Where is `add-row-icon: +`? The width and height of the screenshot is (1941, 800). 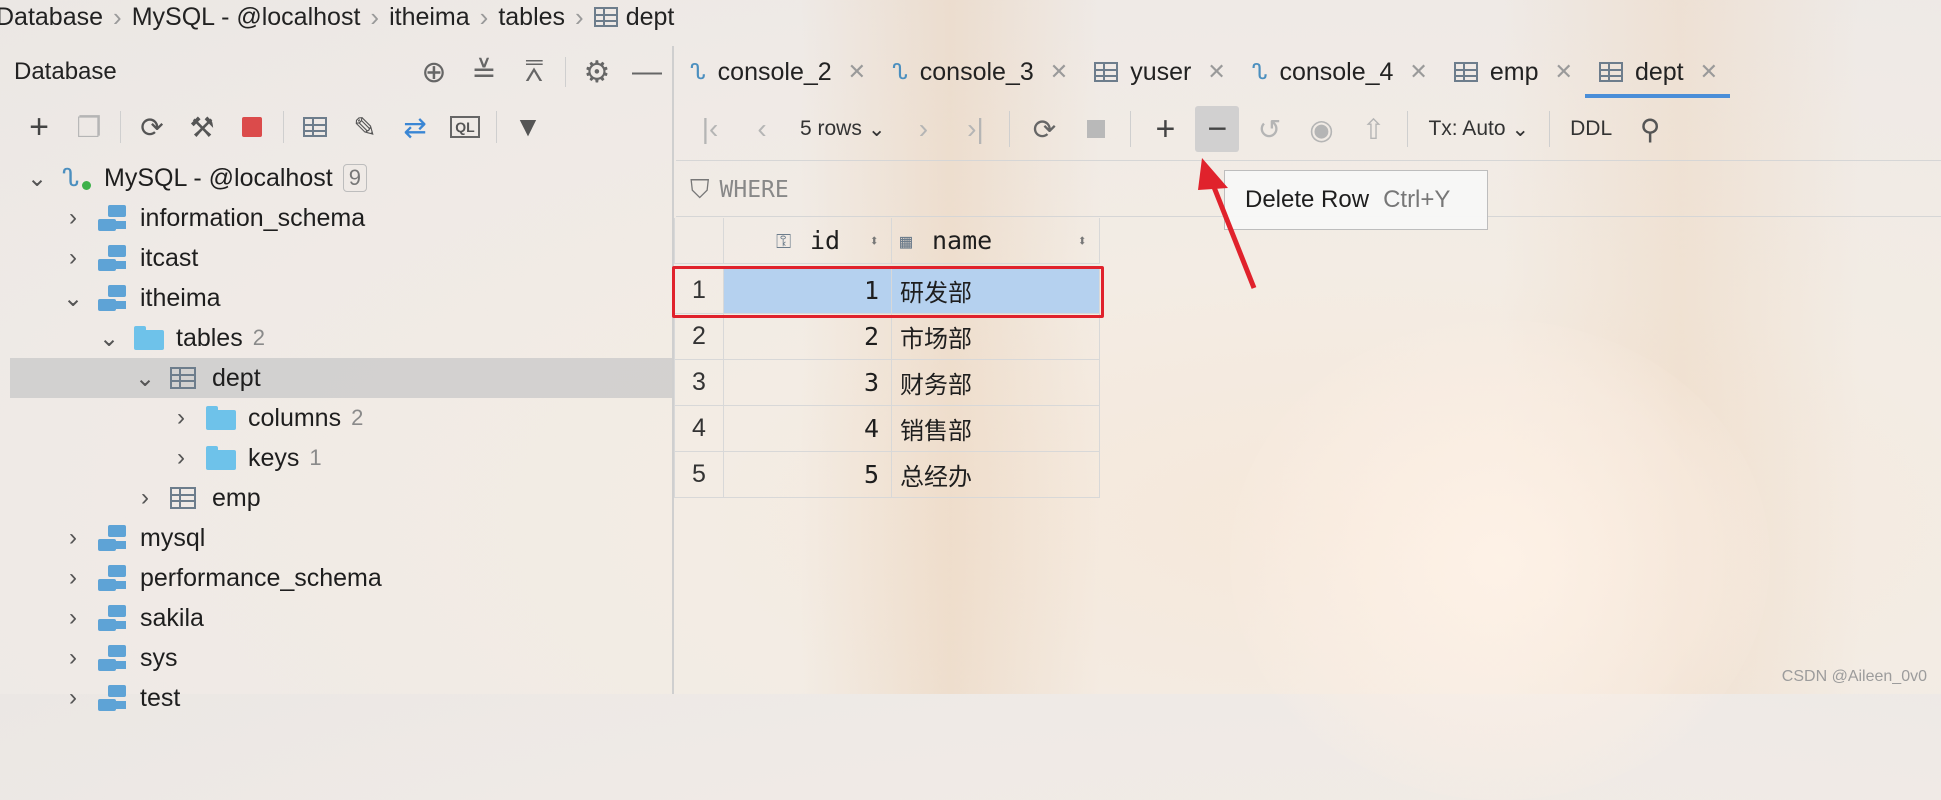
add-row-icon: + is located at coordinates (1165, 129).